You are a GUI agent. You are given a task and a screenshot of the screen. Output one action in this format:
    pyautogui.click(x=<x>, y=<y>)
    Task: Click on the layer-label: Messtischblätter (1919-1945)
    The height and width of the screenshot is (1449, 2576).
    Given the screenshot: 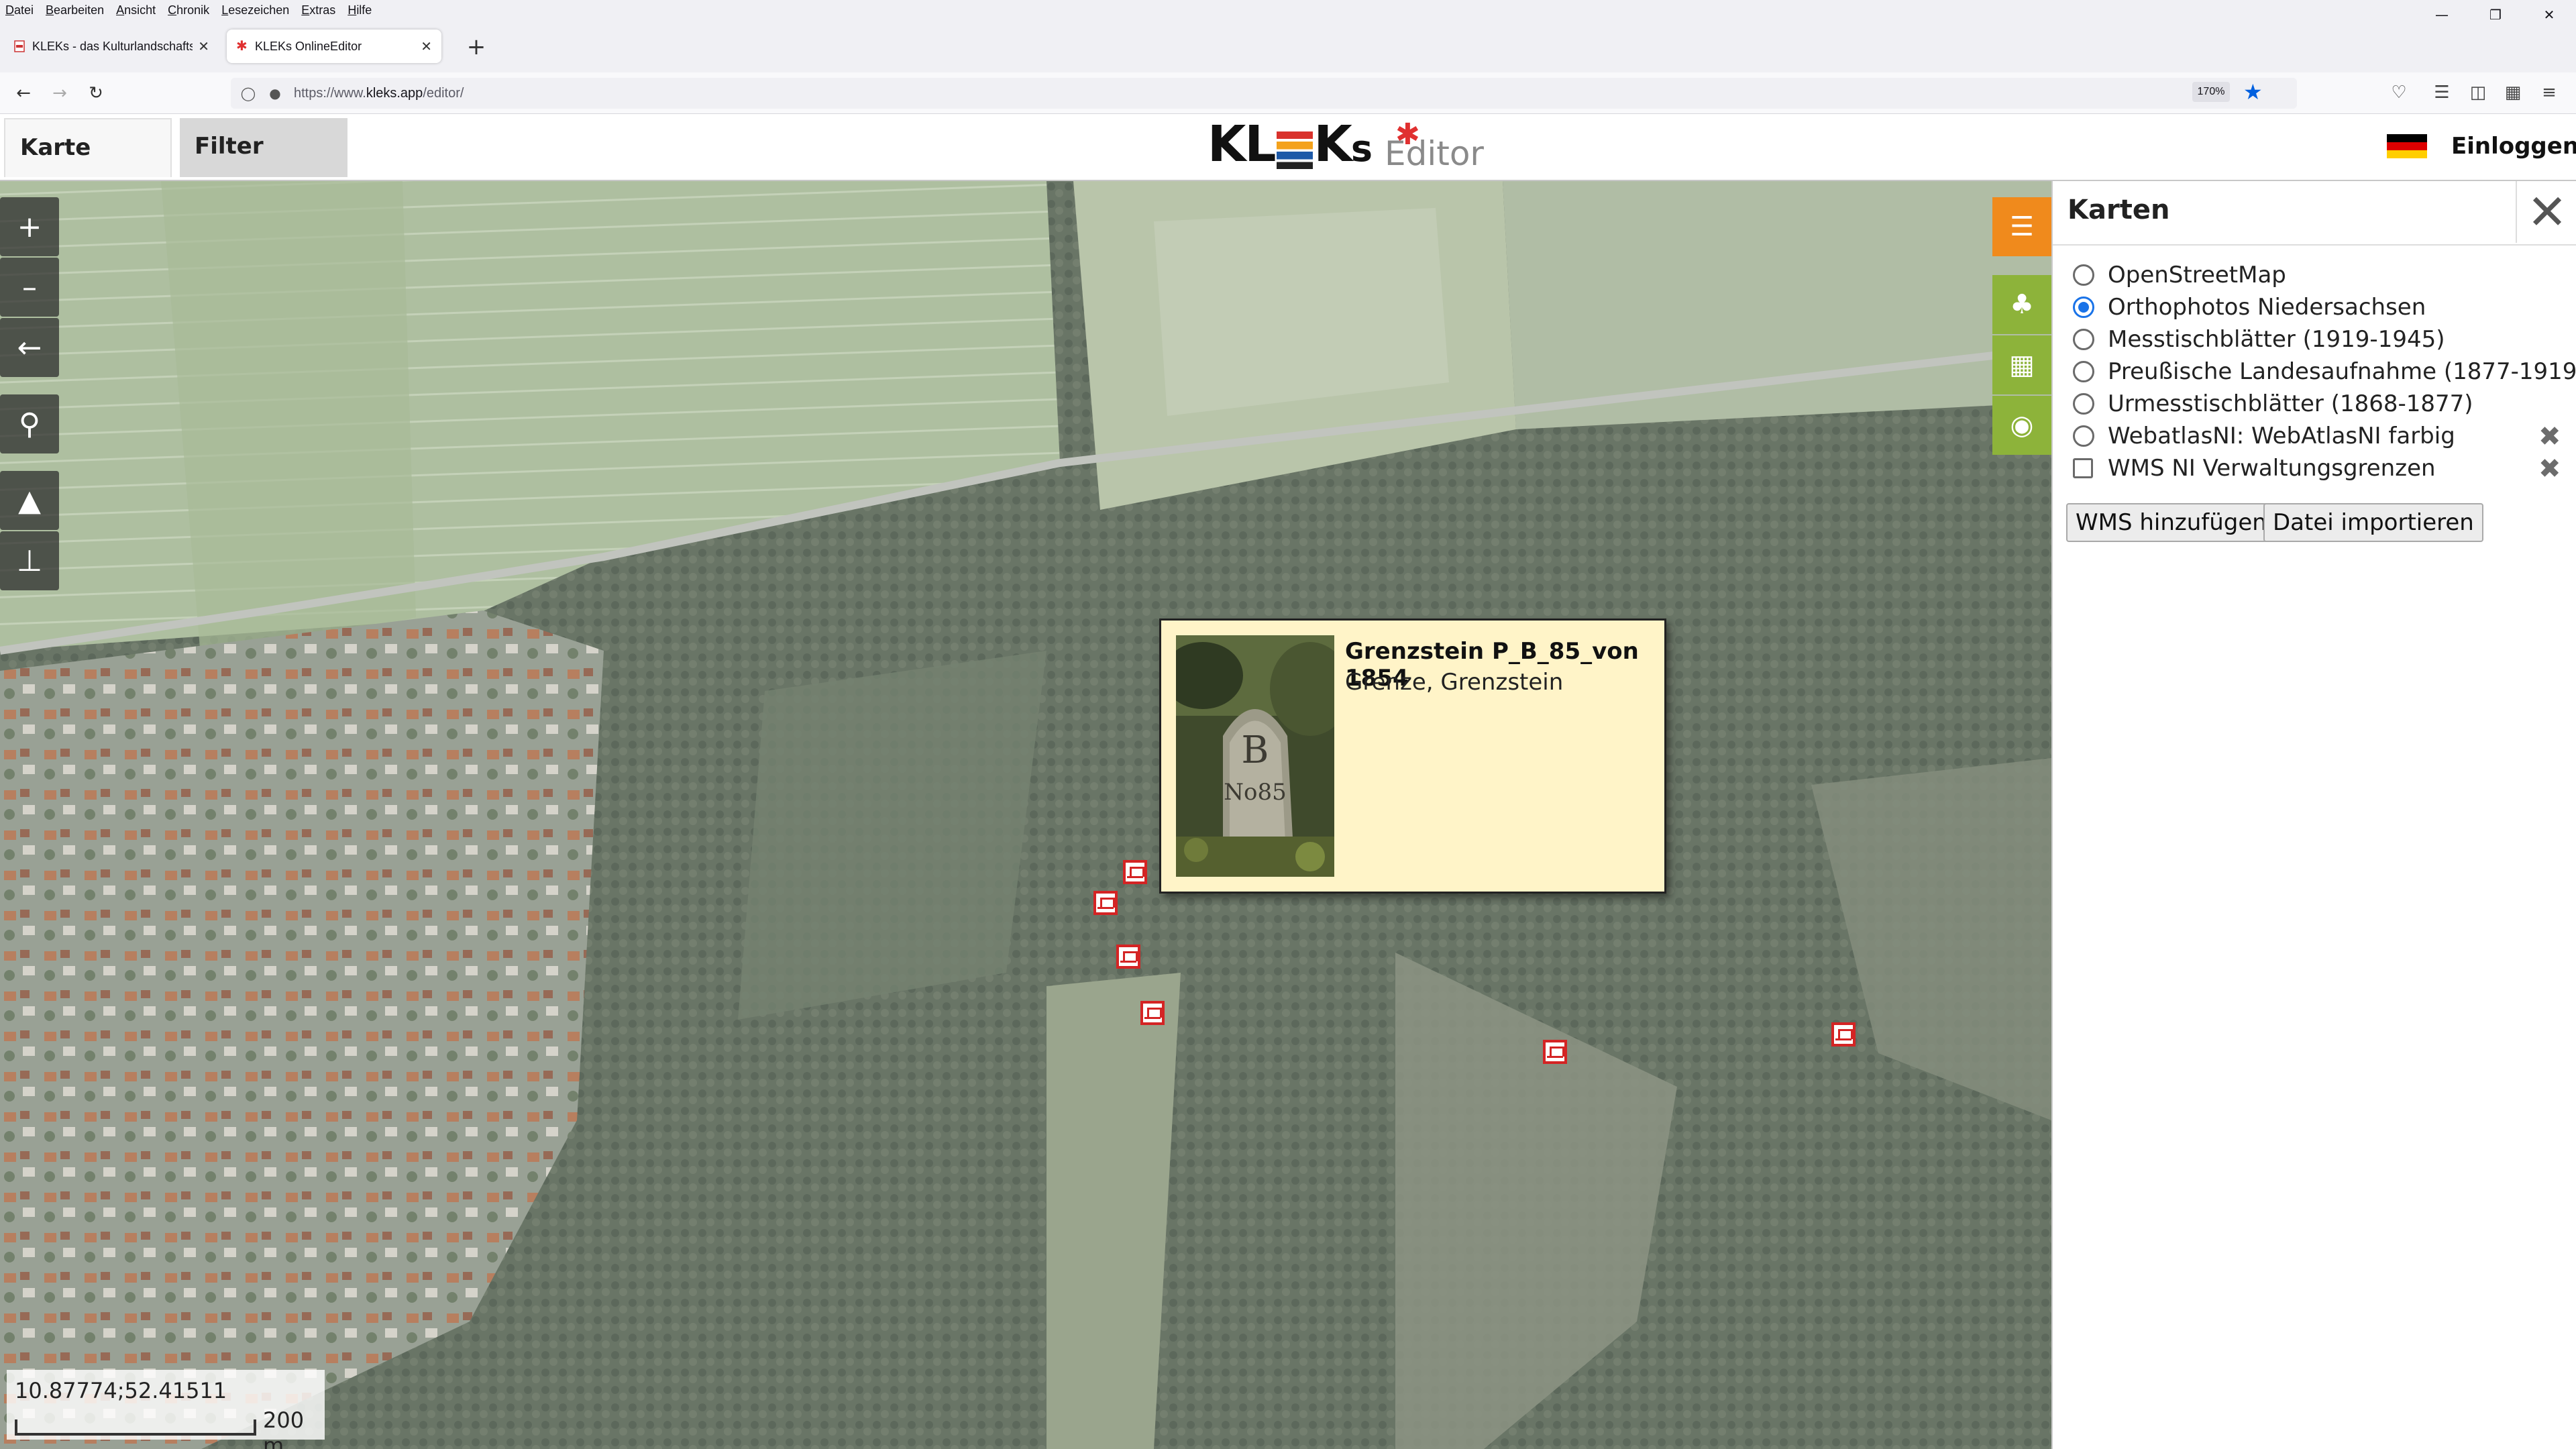 What is the action you would take?
    pyautogui.click(x=2276, y=339)
    